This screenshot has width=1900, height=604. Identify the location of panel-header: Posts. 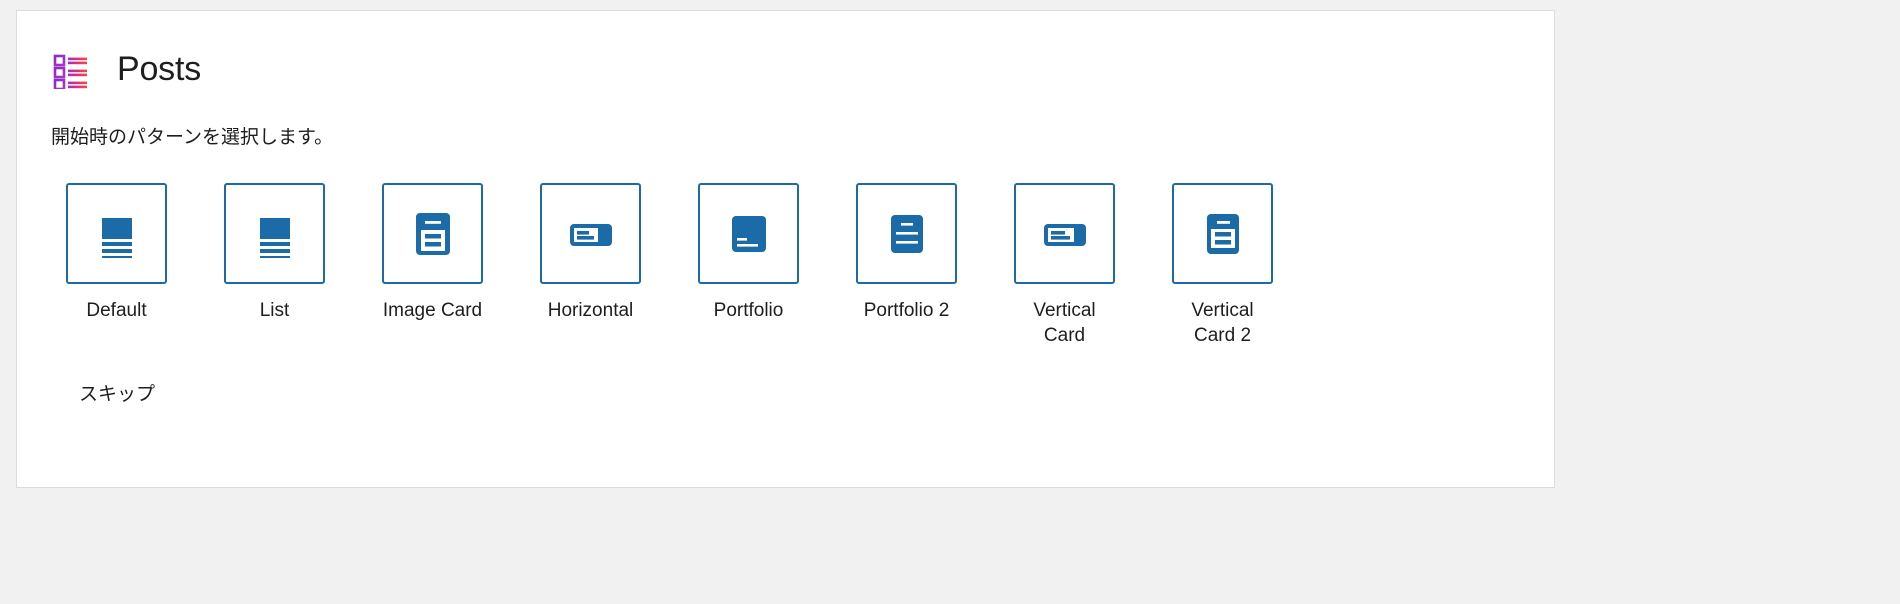
(785, 69).